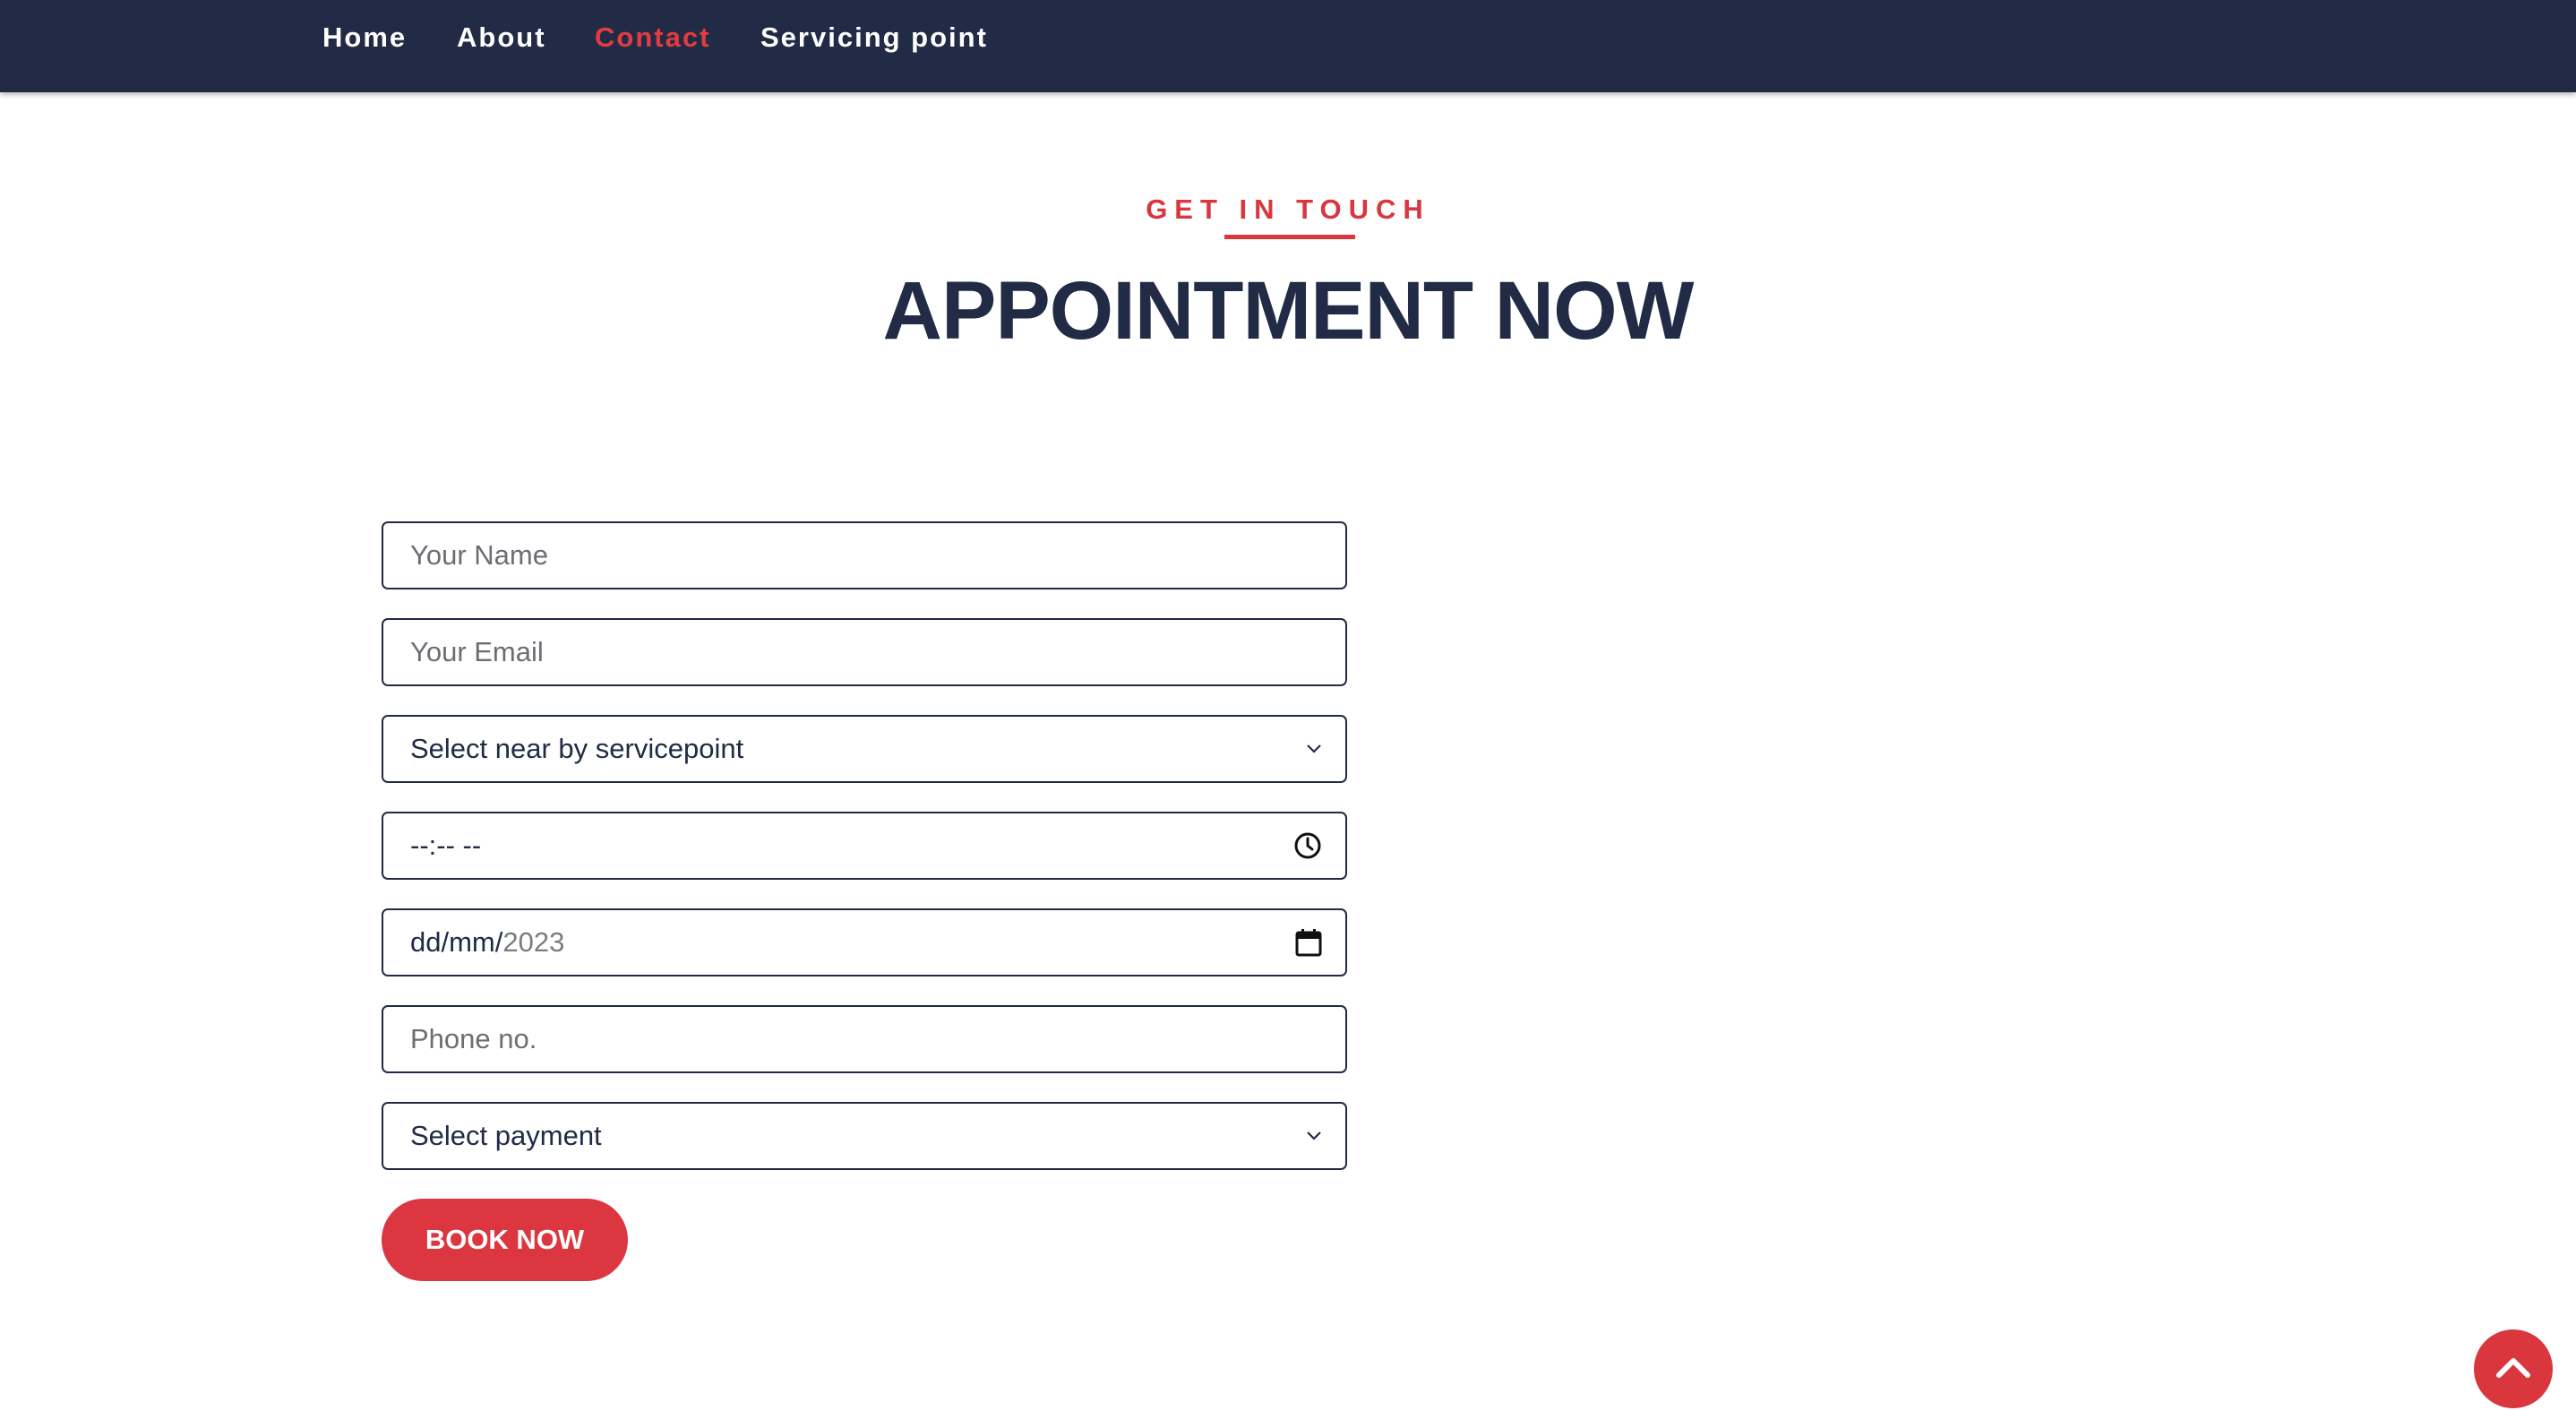 Image resolution: width=2576 pixels, height=1428 pixels. Describe the element at coordinates (1289, 237) in the screenshot. I see `eyebrow-underline` at that location.